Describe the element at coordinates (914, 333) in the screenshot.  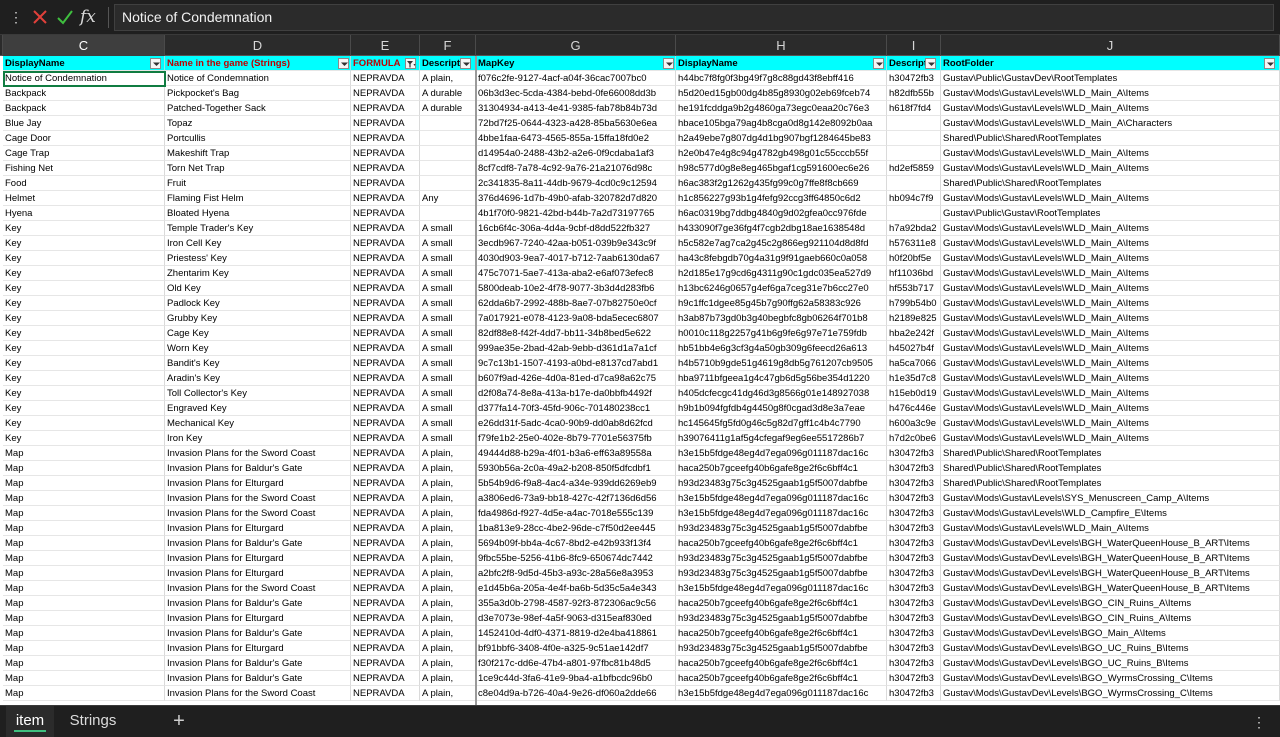
I see `table-cell: hba2e242f` at that location.